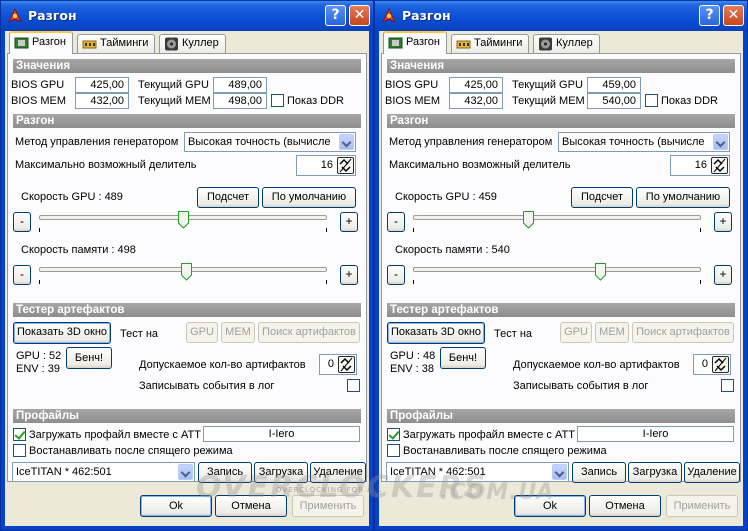 The height and width of the screenshot is (531, 748). I want to click on profiles-section-header: Профайлы, so click(187, 416).